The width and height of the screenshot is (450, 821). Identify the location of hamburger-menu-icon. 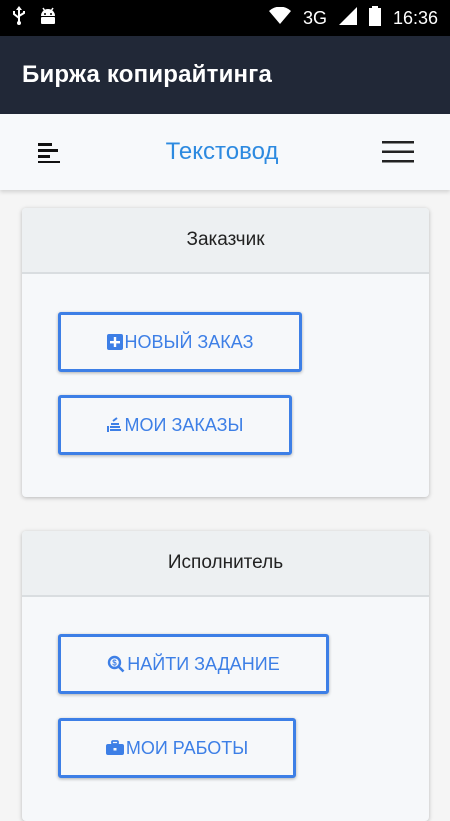
(398, 152).